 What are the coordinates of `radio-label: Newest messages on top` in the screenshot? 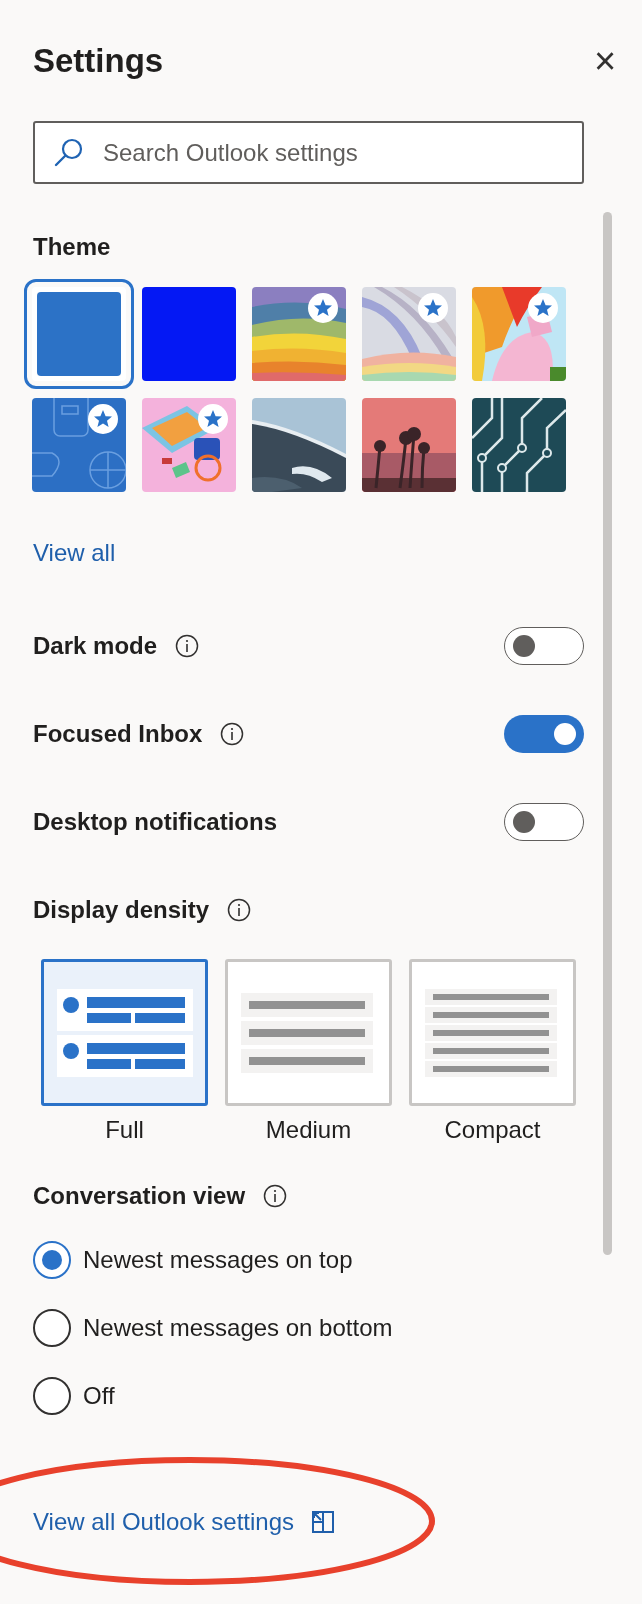 It's located at (218, 1260).